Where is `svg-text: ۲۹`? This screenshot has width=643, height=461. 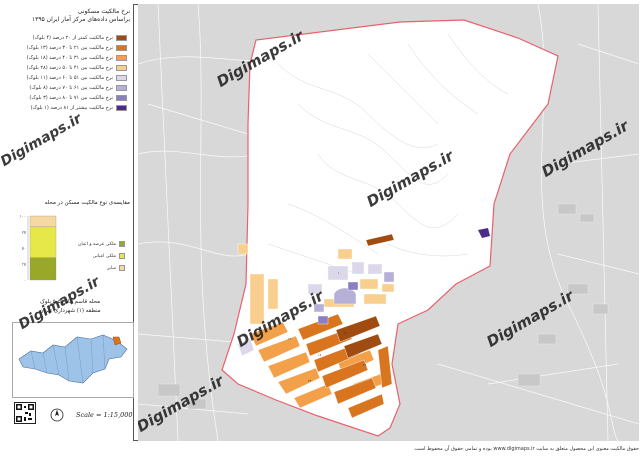 svg-text: ۲۹ is located at coordinates (365, 365).